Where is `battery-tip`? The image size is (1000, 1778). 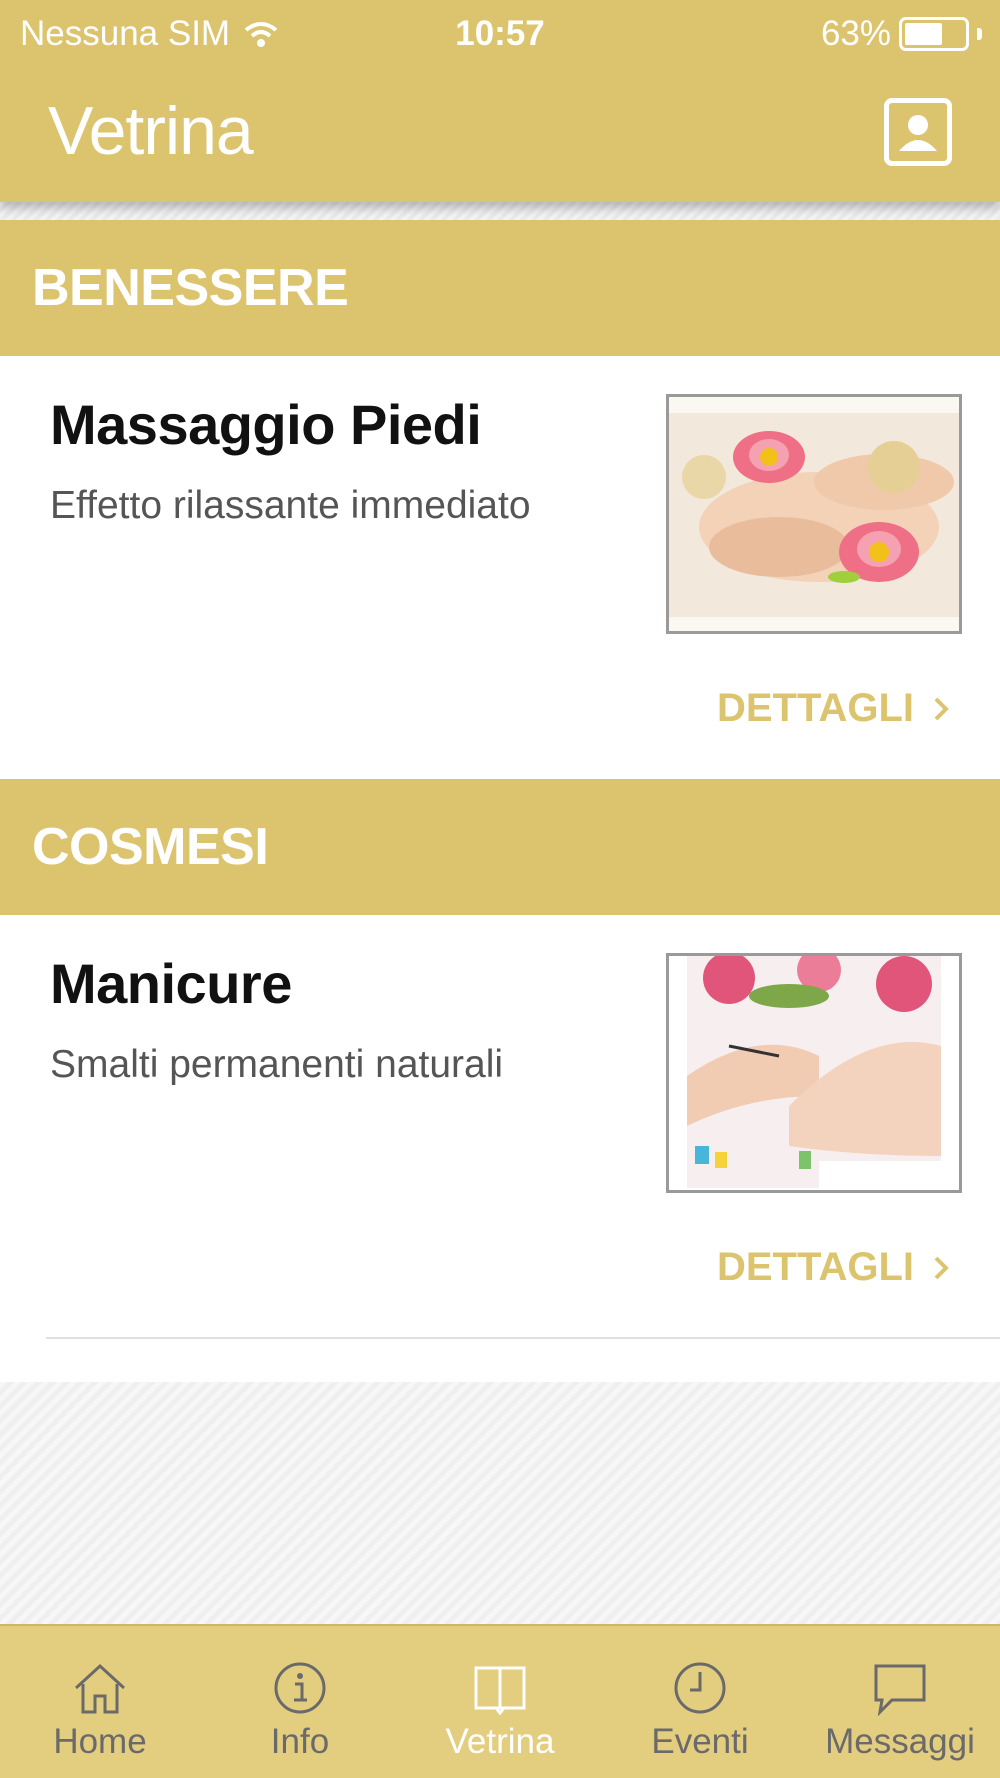
battery-tip is located at coordinates (979, 34).